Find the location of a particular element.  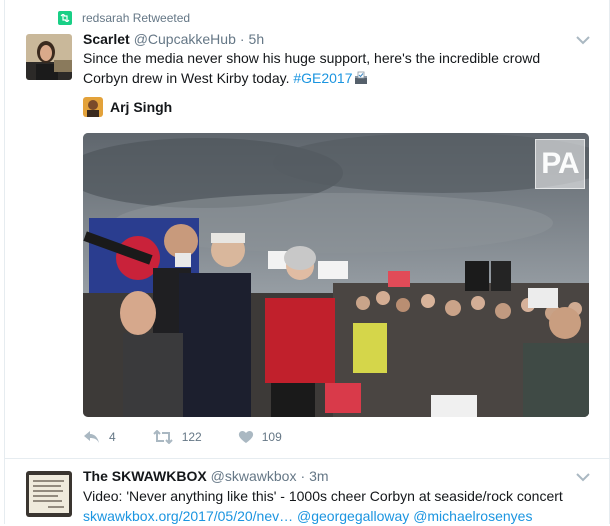

timeline-border-left is located at coordinates (4, 262).